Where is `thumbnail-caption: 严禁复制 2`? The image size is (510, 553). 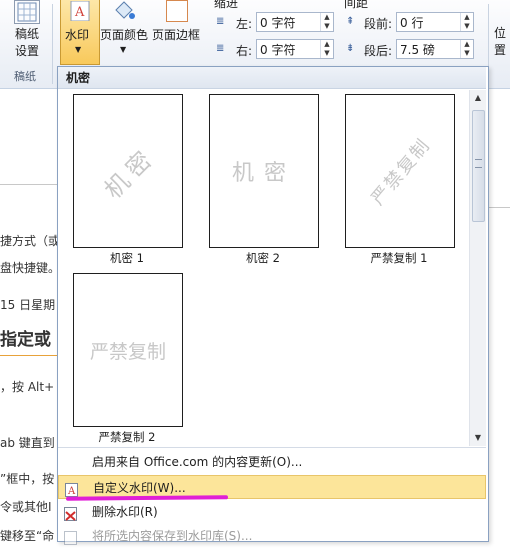
thumbnail-caption: 严禁复制 2 is located at coordinates (127, 437).